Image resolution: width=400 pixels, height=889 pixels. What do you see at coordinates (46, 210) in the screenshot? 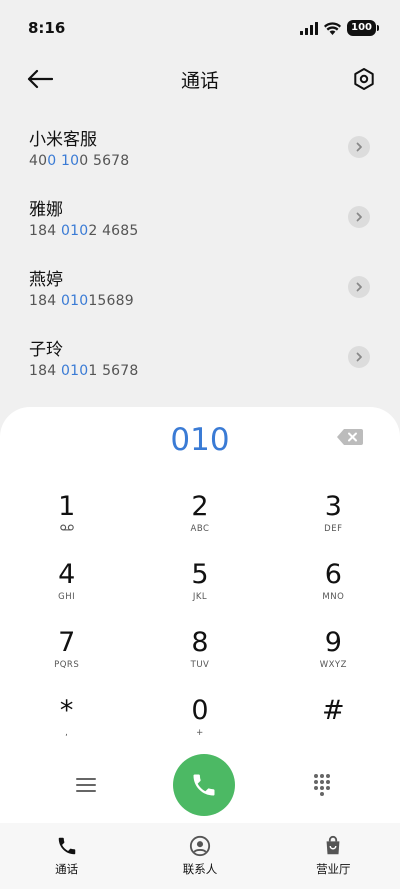
I see `contact-name: 雅娜` at bounding box center [46, 210].